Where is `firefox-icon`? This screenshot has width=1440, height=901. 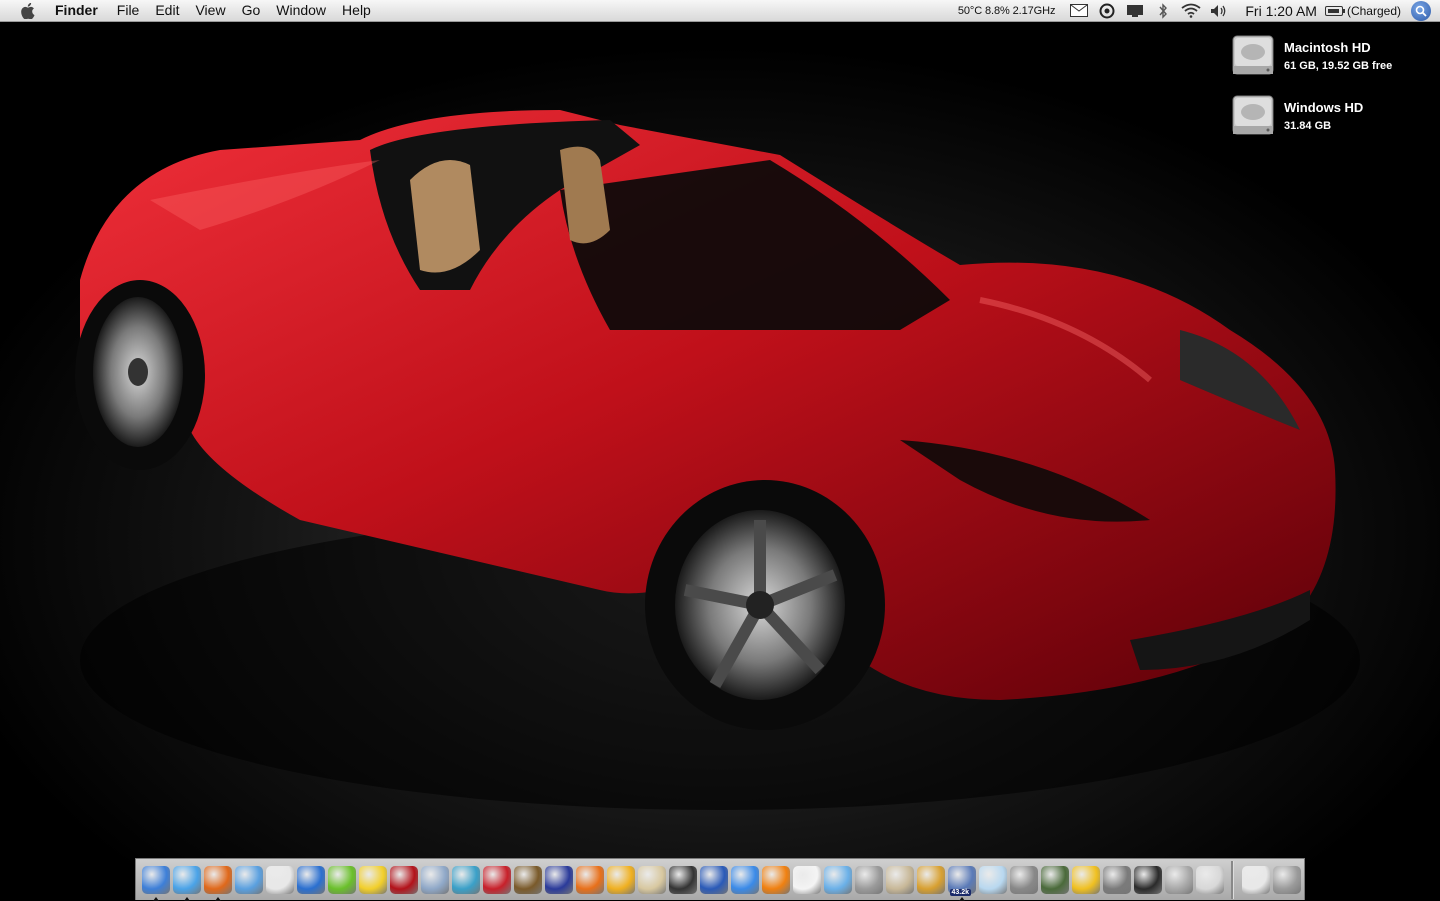 firefox-icon is located at coordinates (217, 883).